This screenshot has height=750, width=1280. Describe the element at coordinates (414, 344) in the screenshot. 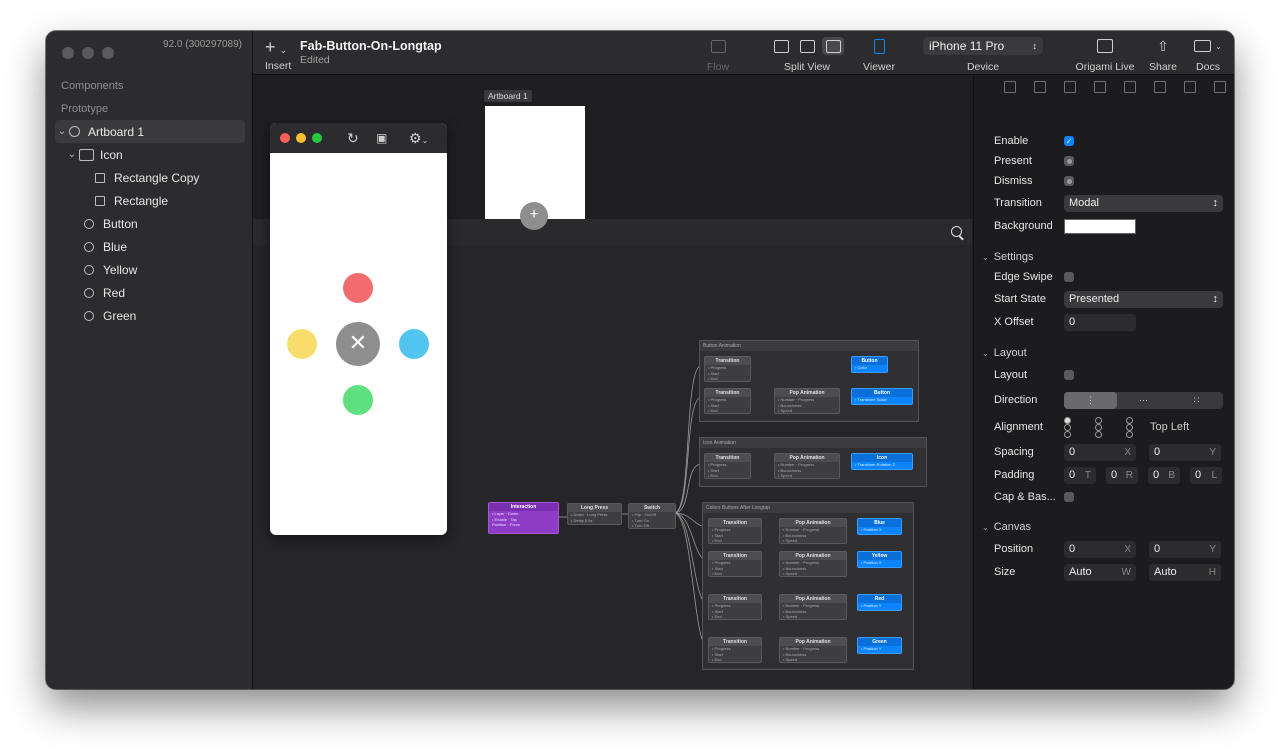

I see `blue-circle` at that location.